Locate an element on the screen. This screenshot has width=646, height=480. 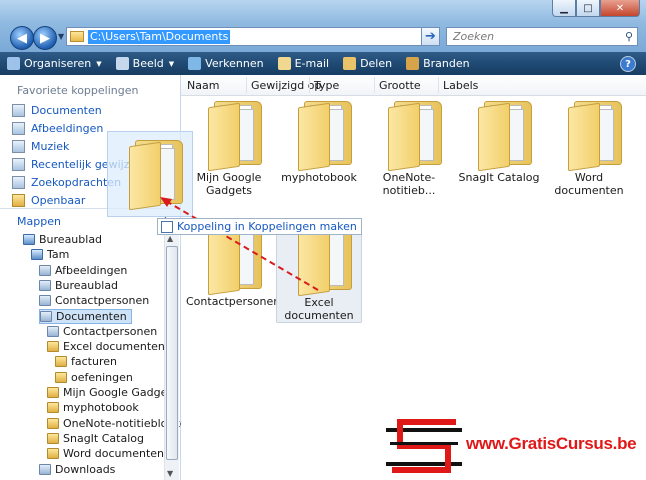
shortcut-arrow-icon is located at coordinates (167, 226).